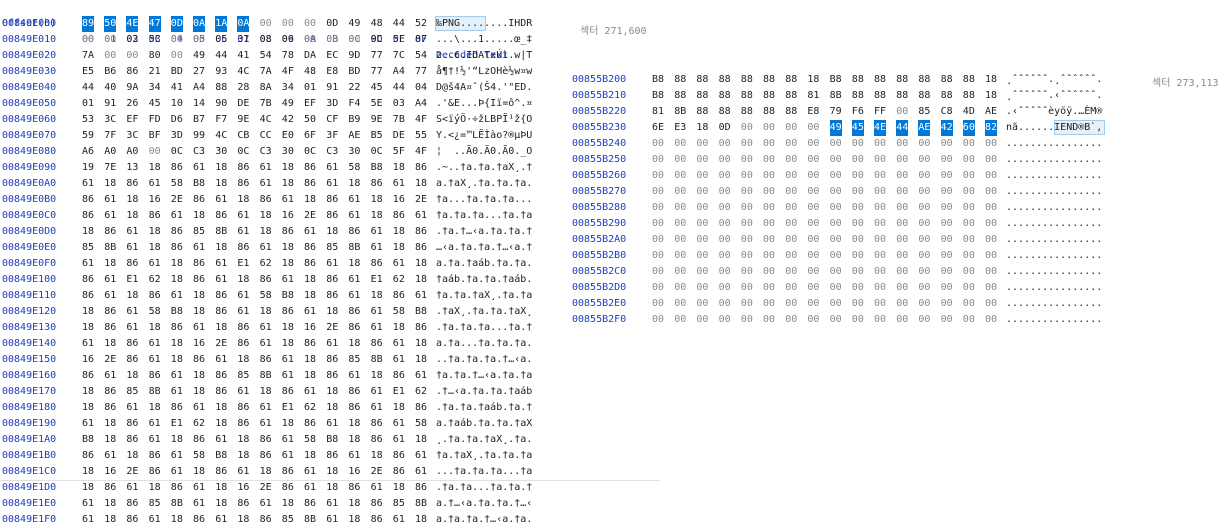  What do you see at coordinates (288, 120) in the screenshot?
I see `hex-byte: 42` at bounding box center [288, 120].